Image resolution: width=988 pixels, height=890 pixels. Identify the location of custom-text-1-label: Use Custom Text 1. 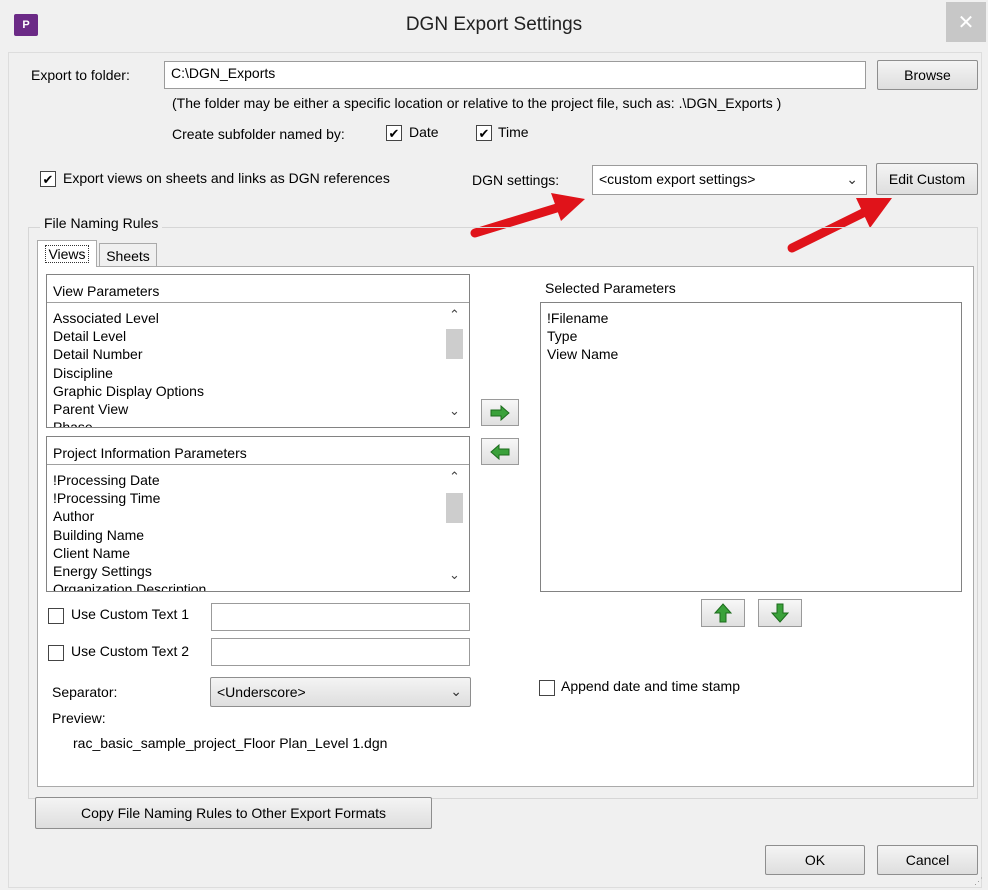
(130, 614).